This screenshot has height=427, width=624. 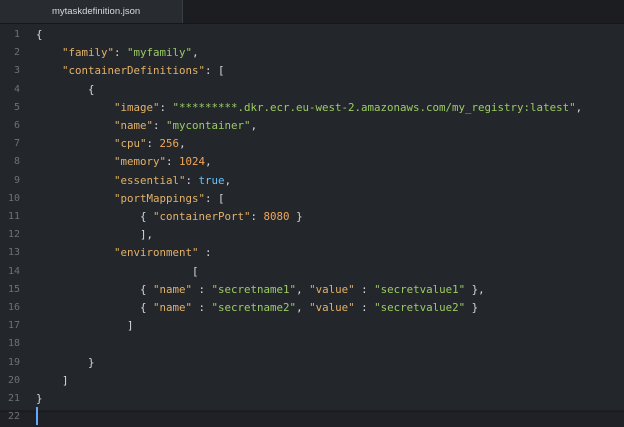 What do you see at coordinates (276, 216) in the screenshot?
I see `code-token: 8080` at bounding box center [276, 216].